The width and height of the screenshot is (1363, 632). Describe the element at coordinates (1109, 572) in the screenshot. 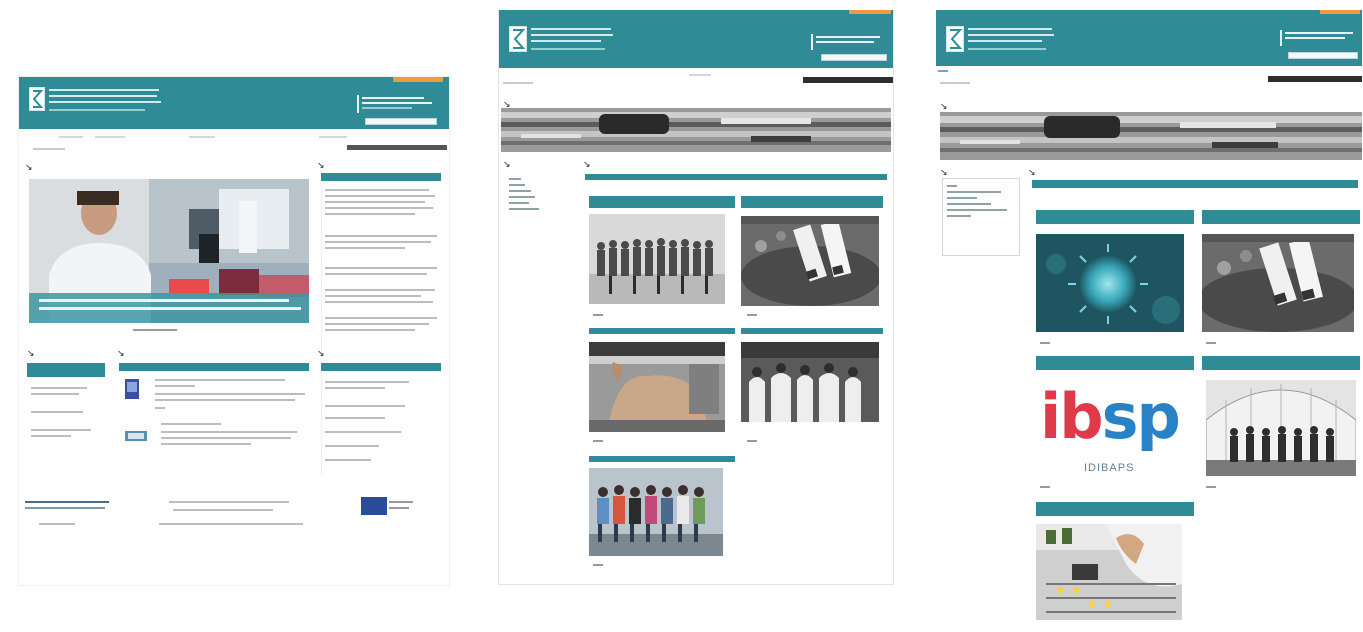

I see `gallery-photo-lab` at that location.